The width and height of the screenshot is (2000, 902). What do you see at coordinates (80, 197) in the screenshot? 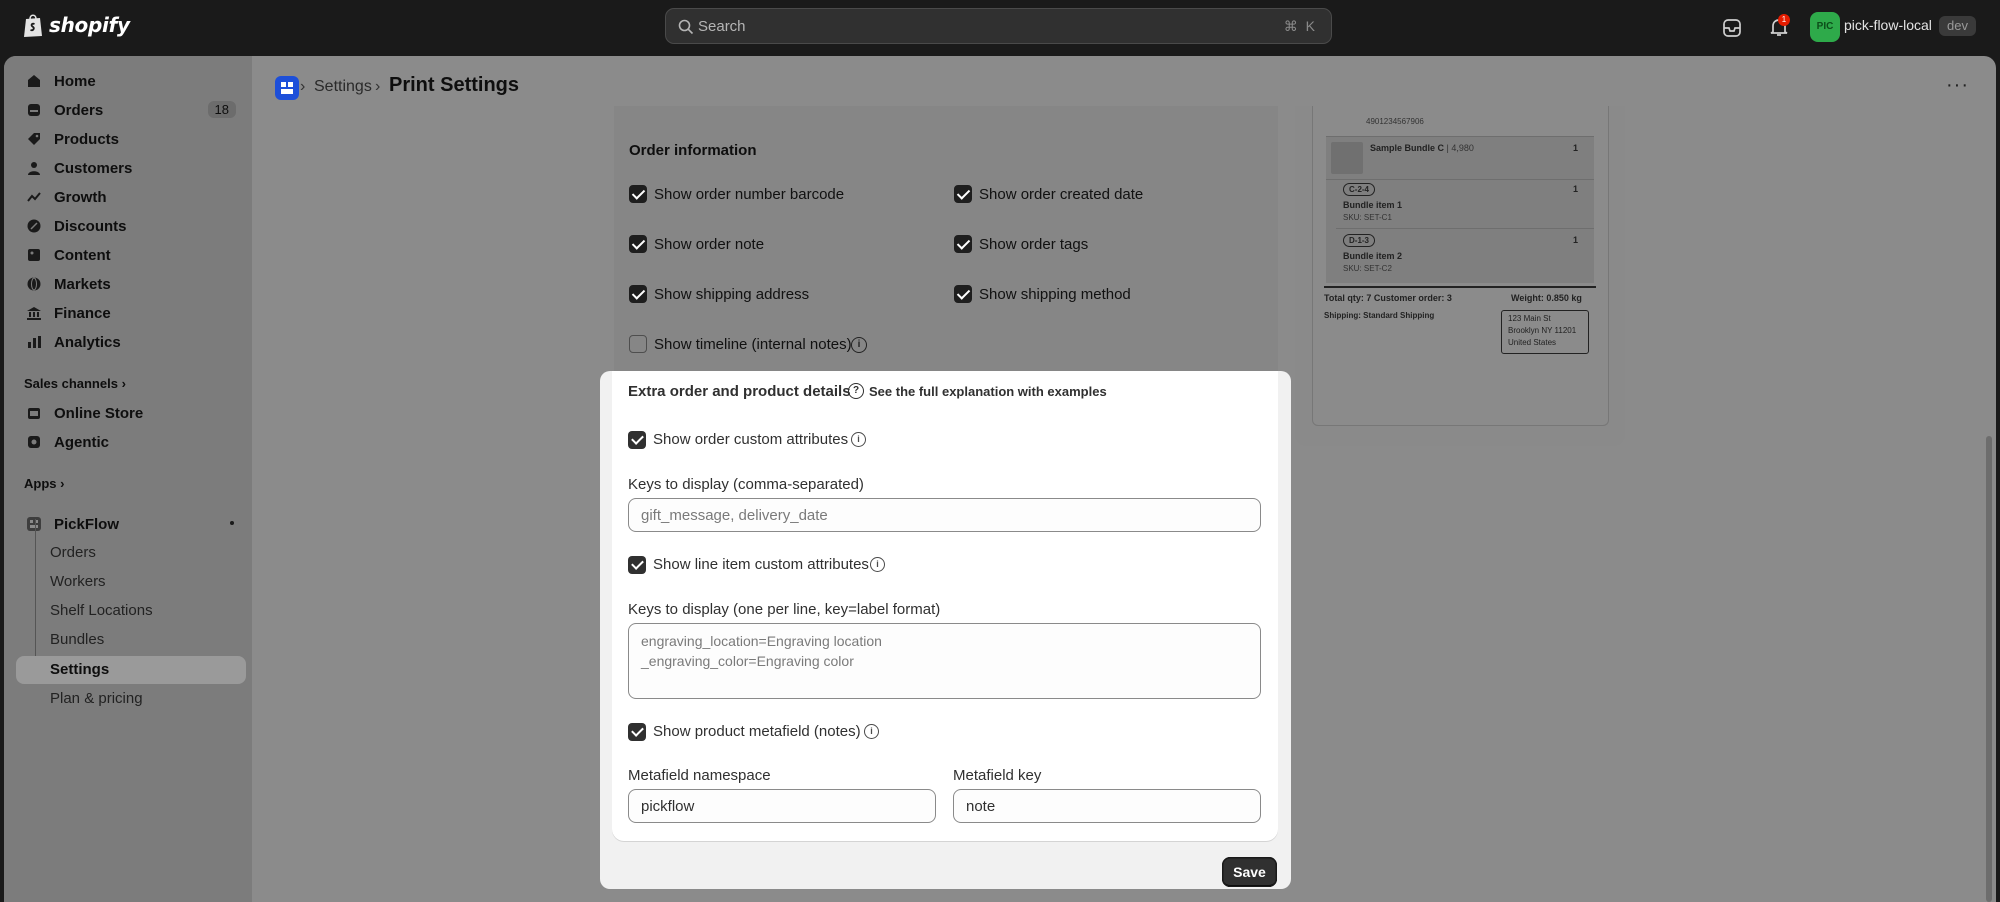
I see `sidebar-item-label: Growth` at bounding box center [80, 197].